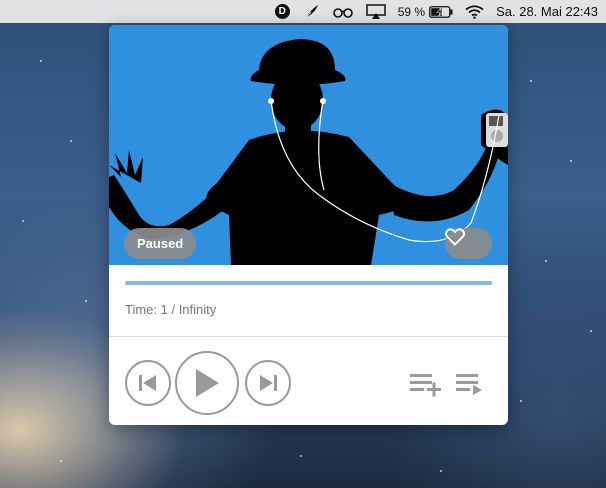 This screenshot has height=488, width=606. I want to click on play-icon, so click(207, 383).